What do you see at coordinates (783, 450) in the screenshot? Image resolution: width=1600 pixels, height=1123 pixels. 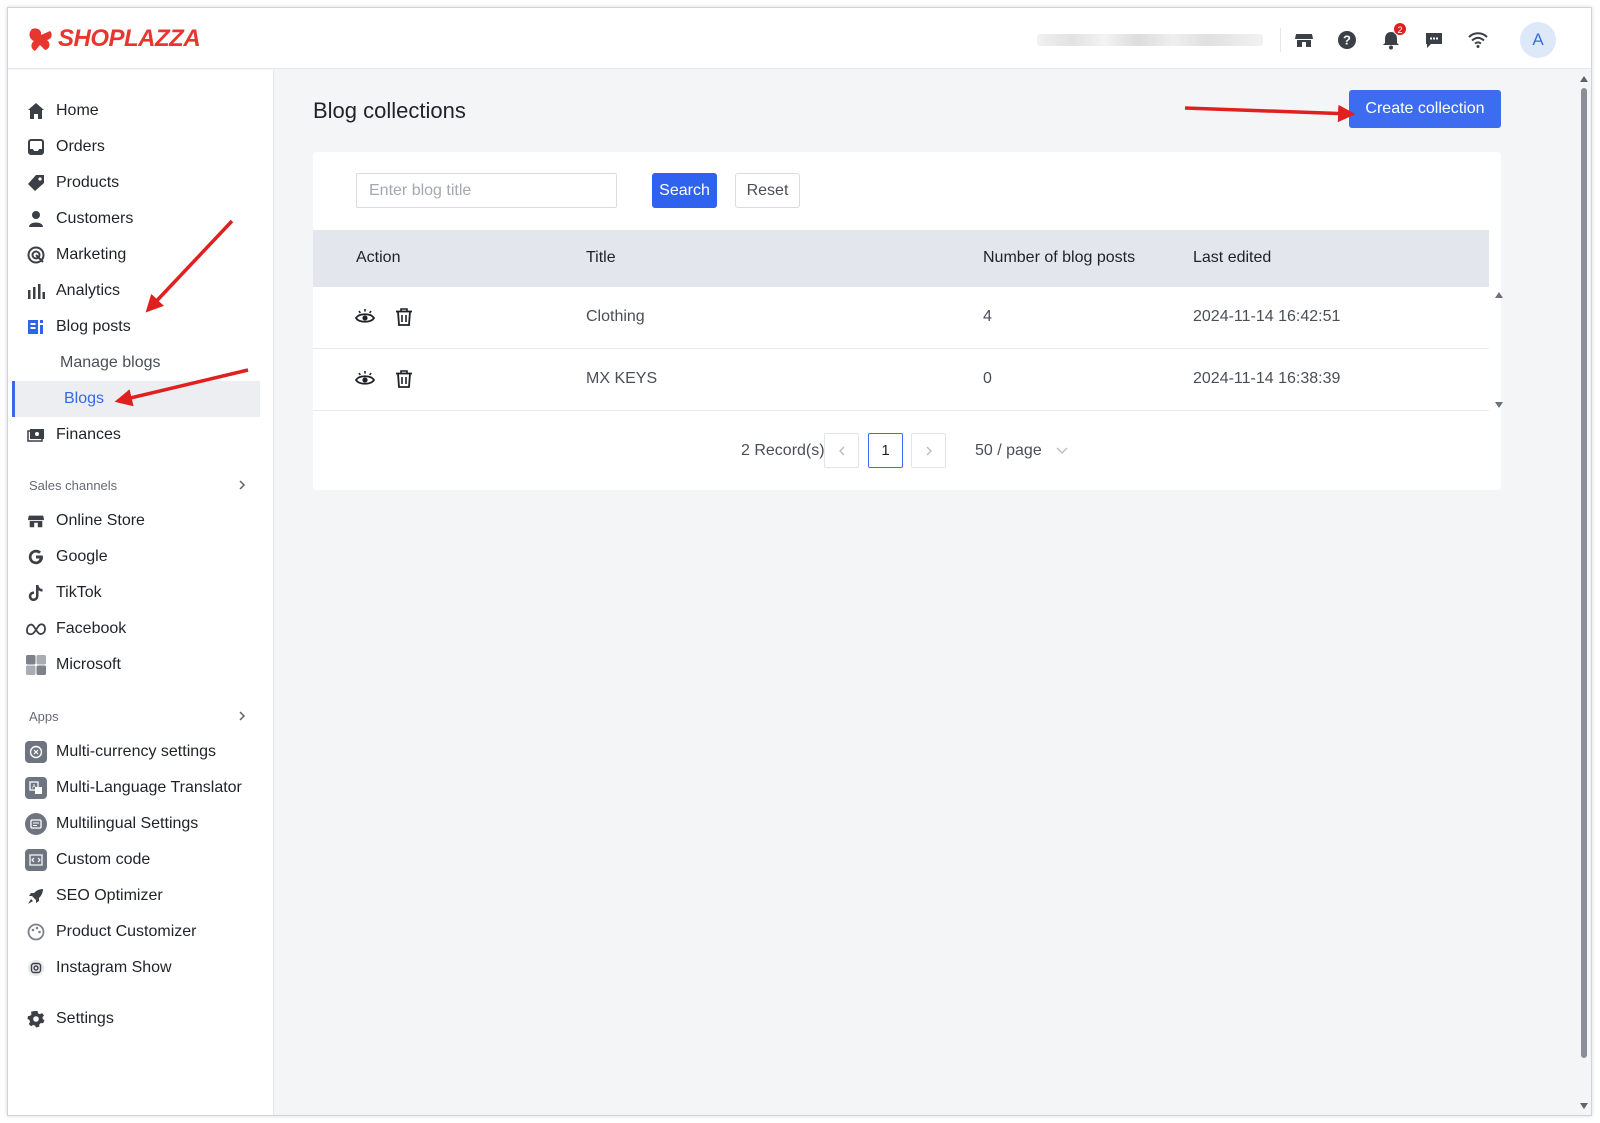 I see `record-count: 2 Record(s)` at bounding box center [783, 450].